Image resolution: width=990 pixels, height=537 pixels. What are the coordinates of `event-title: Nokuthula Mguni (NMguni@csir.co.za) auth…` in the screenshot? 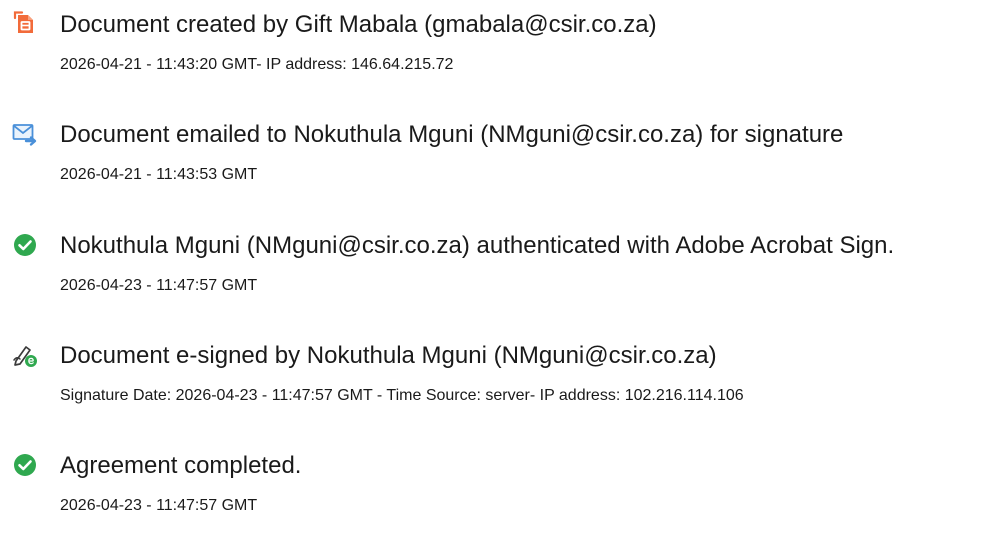 It's located at (477, 245).